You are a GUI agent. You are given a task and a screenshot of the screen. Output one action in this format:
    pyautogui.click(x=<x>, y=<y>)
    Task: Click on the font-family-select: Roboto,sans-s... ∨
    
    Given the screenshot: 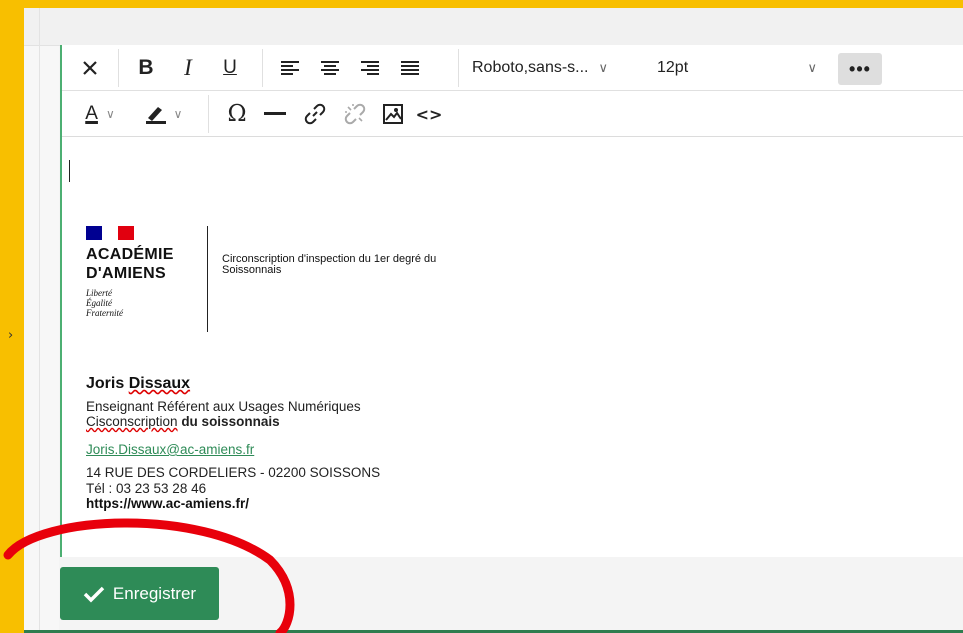 What is the action you would take?
    pyautogui.click(x=559, y=68)
    